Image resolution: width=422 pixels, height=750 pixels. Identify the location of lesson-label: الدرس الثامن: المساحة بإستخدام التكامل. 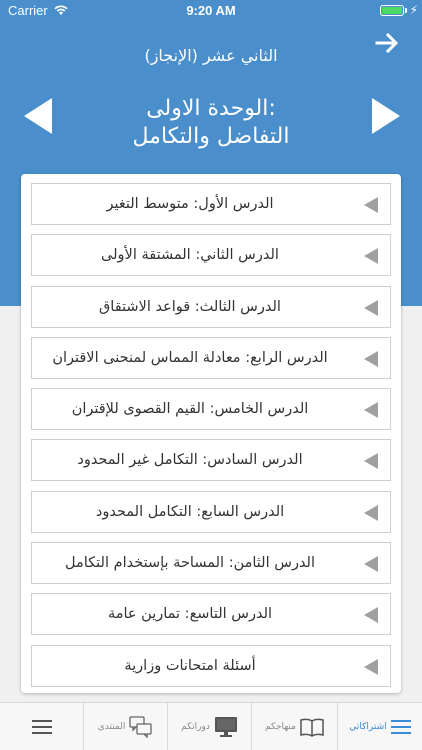
(190, 563).